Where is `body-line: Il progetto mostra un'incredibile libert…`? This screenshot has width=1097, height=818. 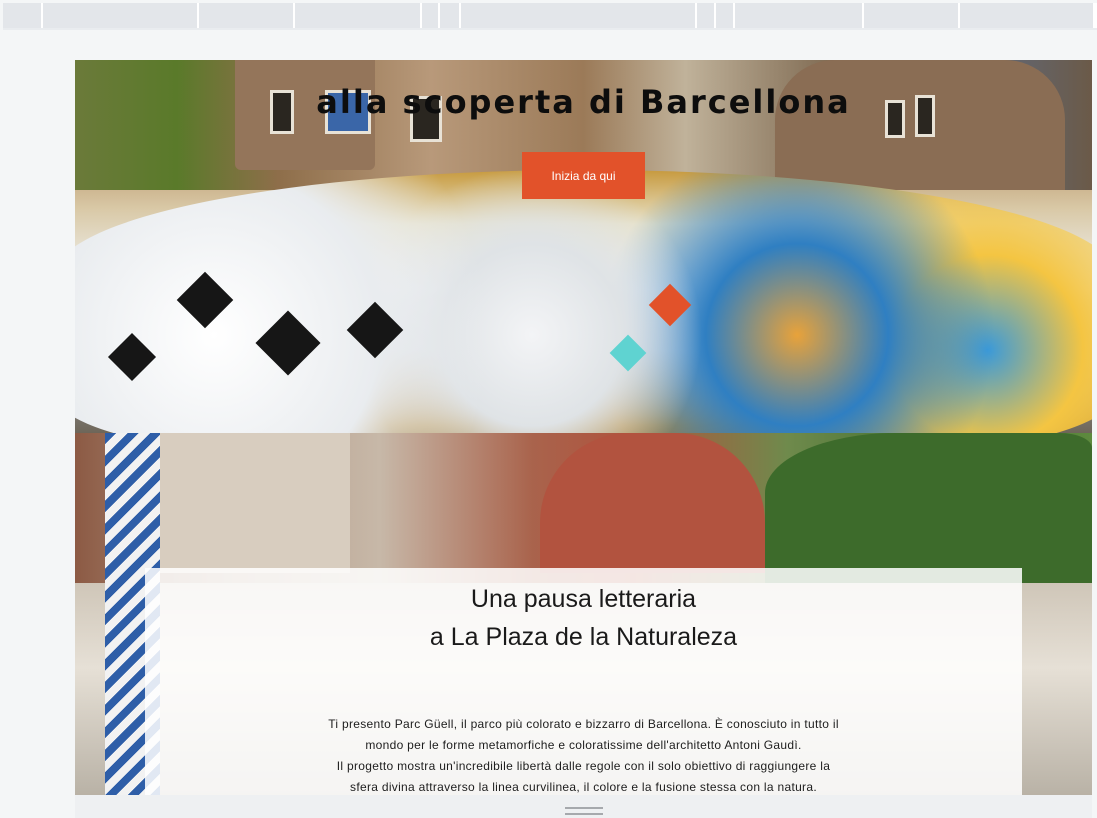 body-line: Il progetto mostra un'incredibile libert… is located at coordinates (583, 766).